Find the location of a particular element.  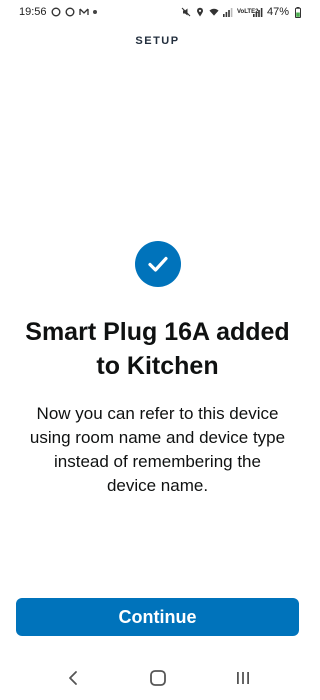

mute-icon is located at coordinates (186, 12).